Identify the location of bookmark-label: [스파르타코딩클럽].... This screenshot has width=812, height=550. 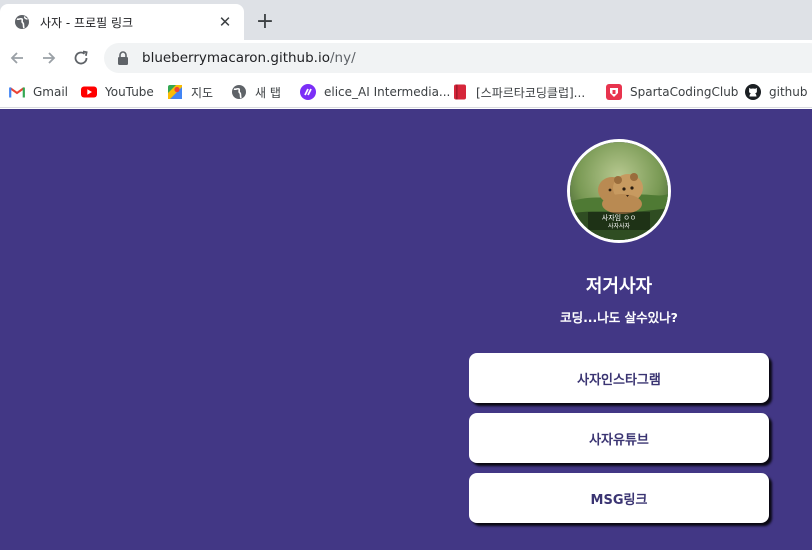
(531, 92).